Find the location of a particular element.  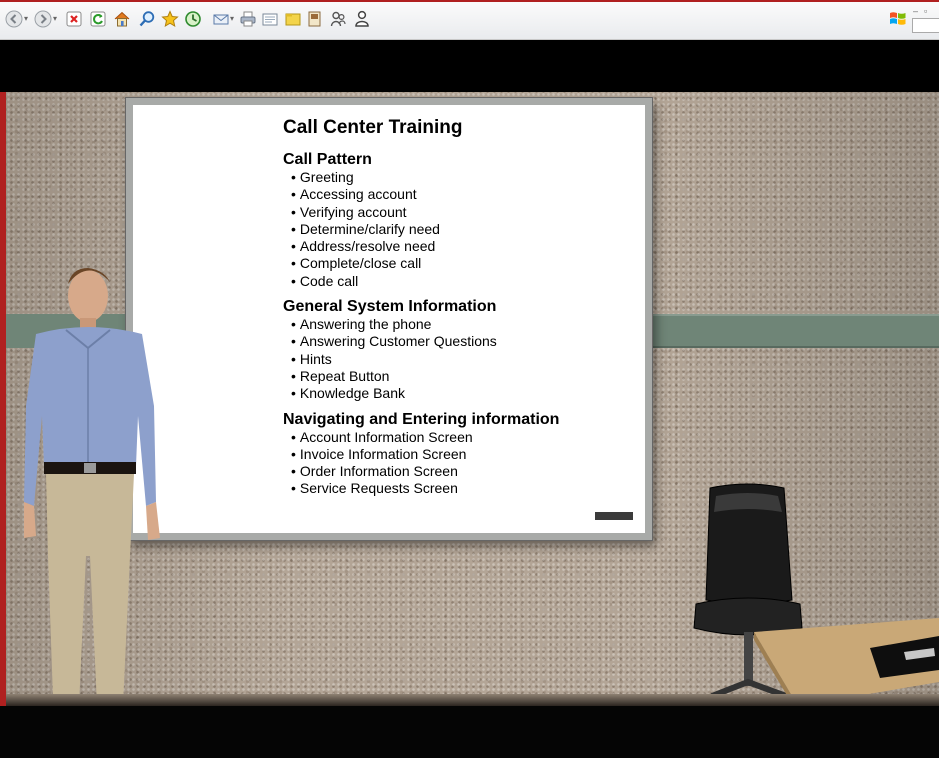

bullet-item: Verifying account is located at coordinates (457, 212).